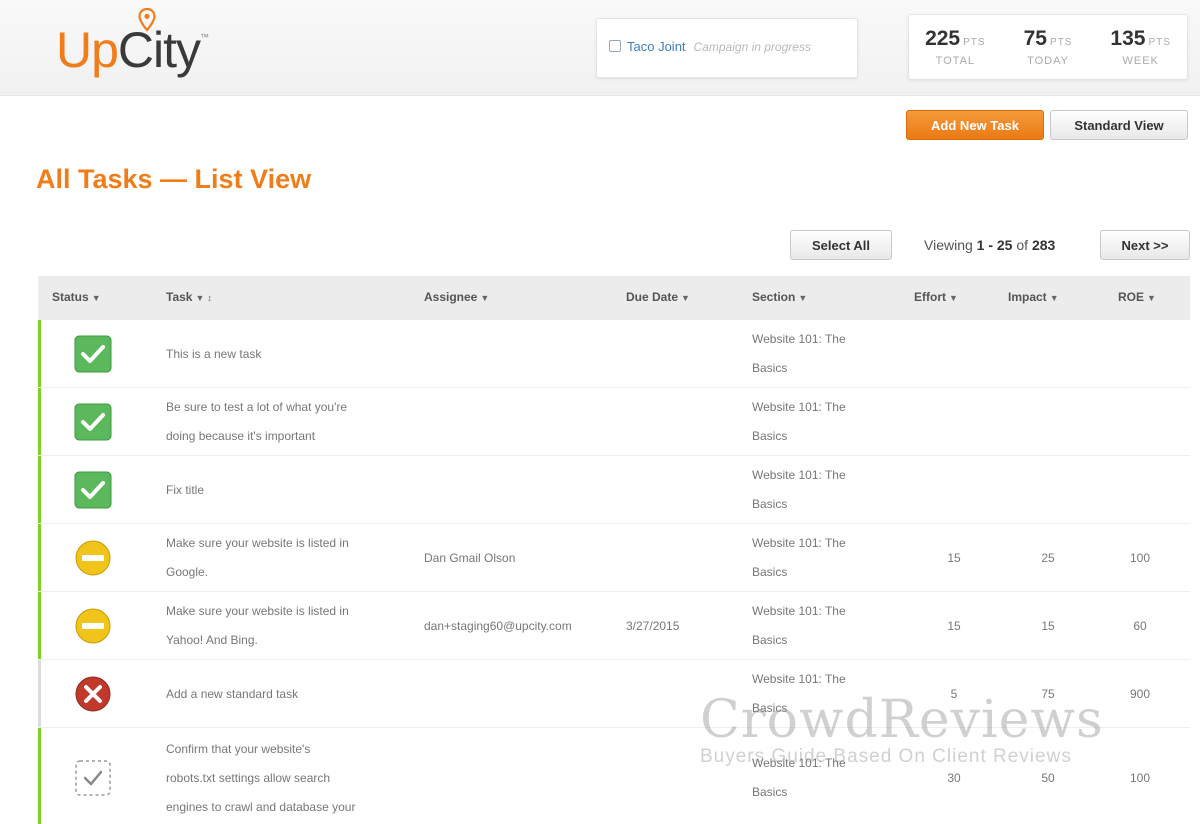  I want to click on task-impact: 15, so click(1048, 626).